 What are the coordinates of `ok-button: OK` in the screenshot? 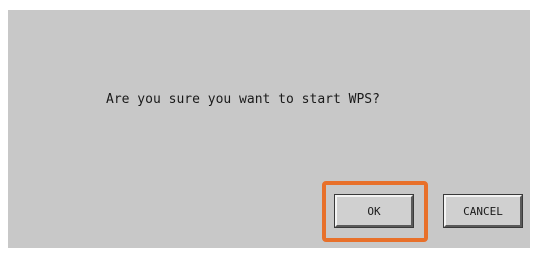 It's located at (374, 211).